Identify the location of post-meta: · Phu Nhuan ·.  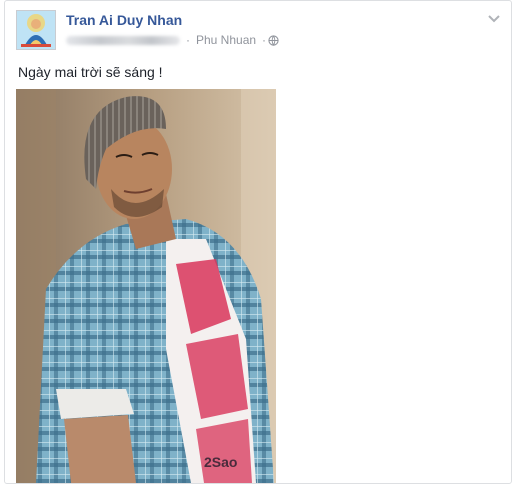
(172, 40).